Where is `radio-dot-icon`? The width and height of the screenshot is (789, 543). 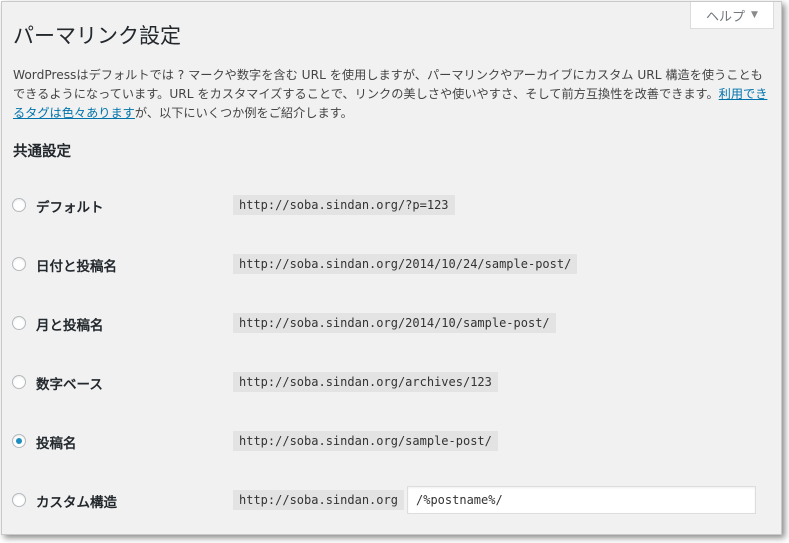 radio-dot-icon is located at coordinates (19, 441).